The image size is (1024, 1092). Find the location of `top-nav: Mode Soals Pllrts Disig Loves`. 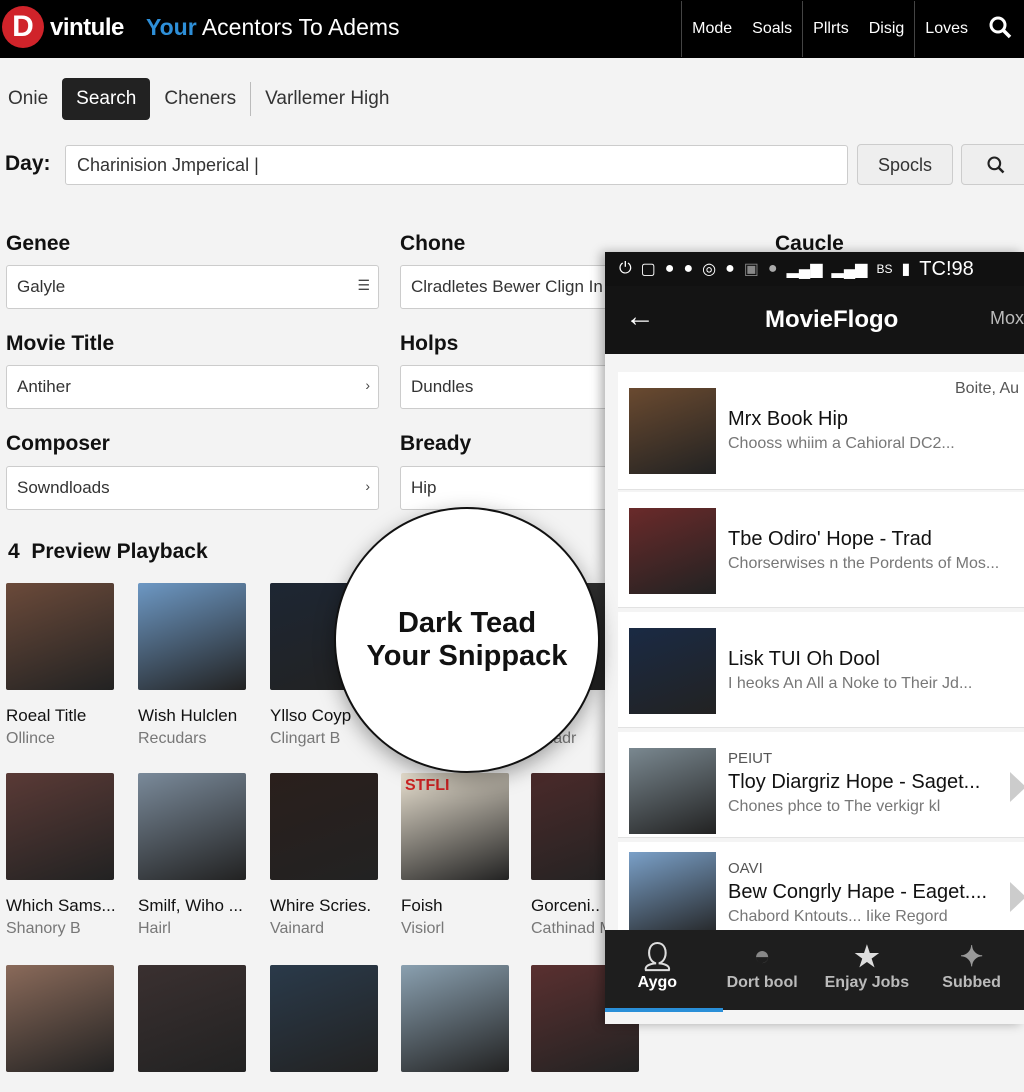

top-nav: Mode Soals Pllrts Disig Loves is located at coordinates (852, 29).